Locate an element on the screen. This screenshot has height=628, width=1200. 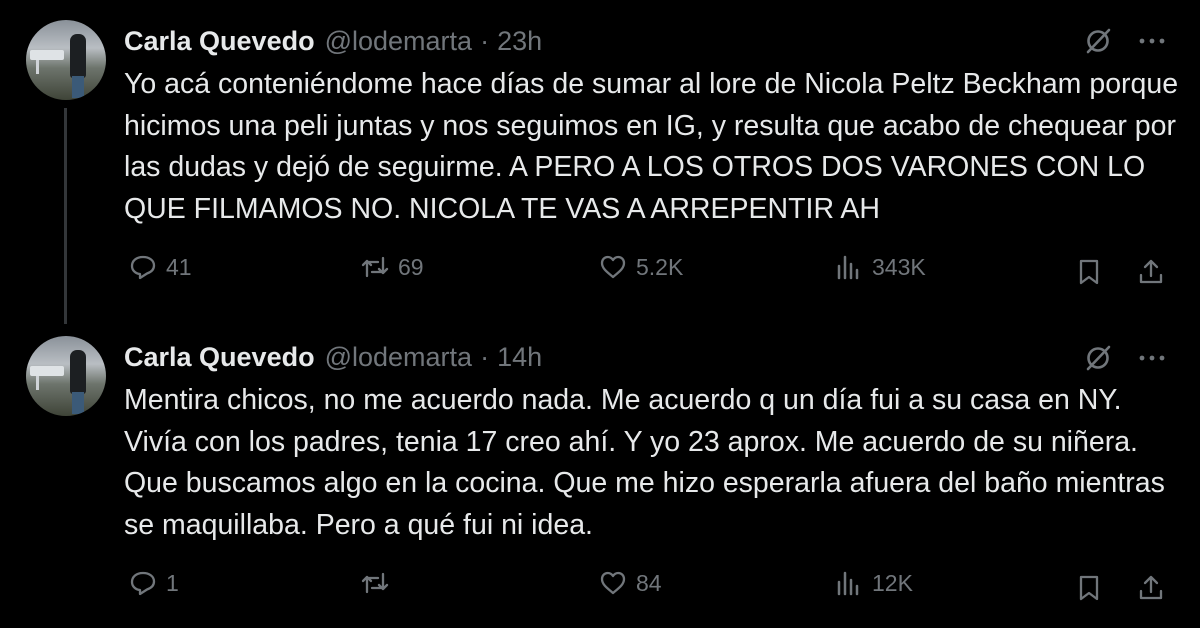
repost-button is located at coordinates (379, 583).